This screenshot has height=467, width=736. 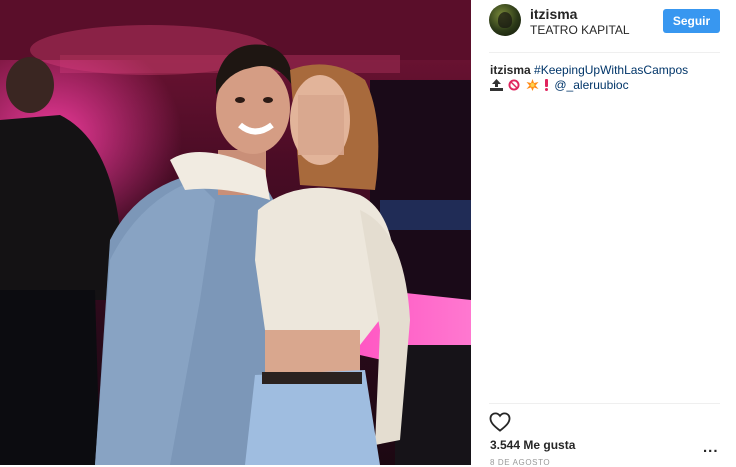 What do you see at coordinates (591, 85) in the screenshot?
I see `mention-link: @_aleruubioc` at bounding box center [591, 85].